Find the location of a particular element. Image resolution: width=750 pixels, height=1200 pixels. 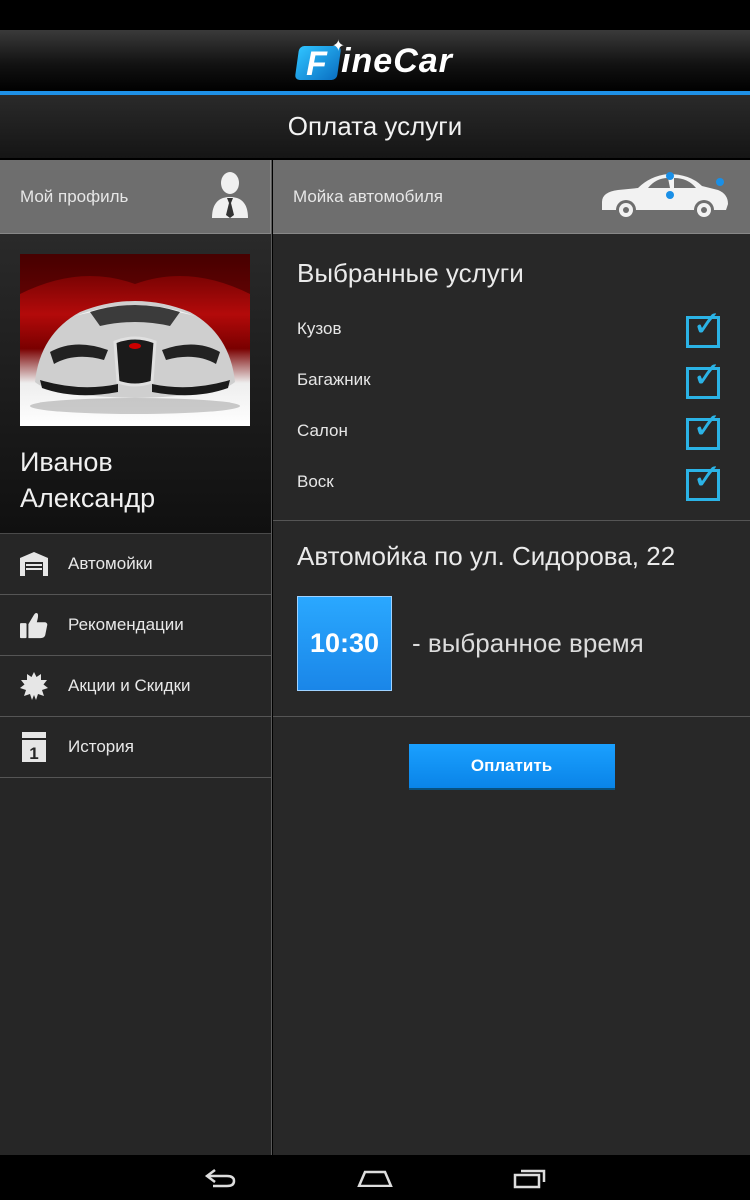

profile-last-name: Иванов is located at coordinates (66, 462).